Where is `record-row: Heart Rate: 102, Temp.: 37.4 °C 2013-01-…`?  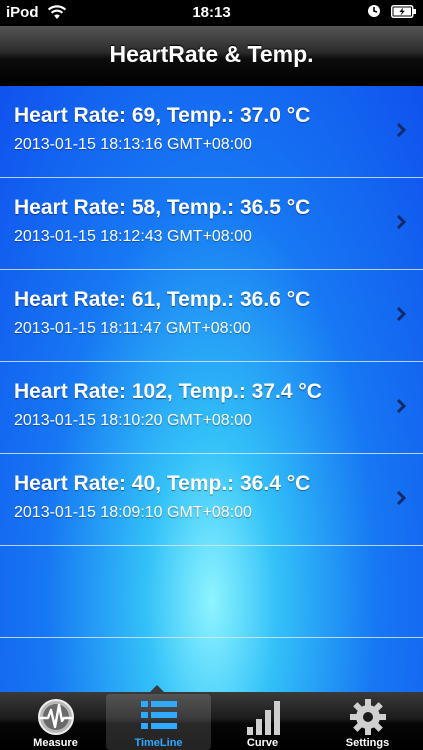
record-row: Heart Rate: 102, Temp.: 37.4 °C 2013-01-… is located at coordinates (211, 408).